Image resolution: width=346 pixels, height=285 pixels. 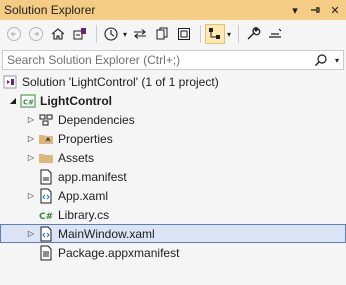 I want to click on tree-item-package-appxmanifest: Package.appxmanifest, so click(x=173, y=252).